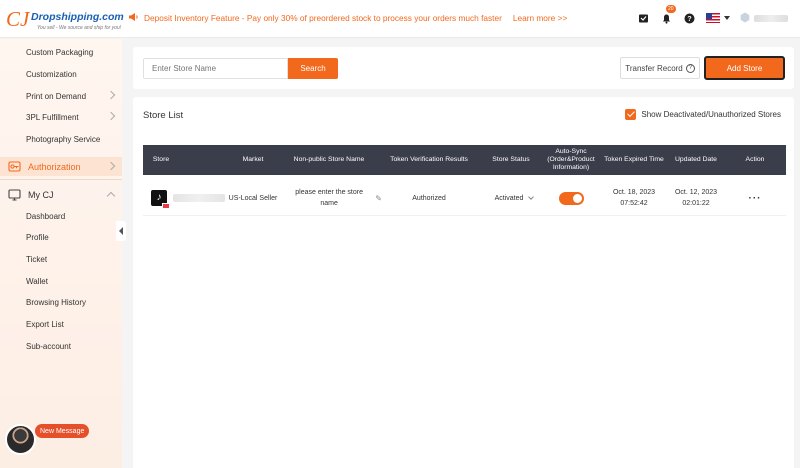 The height and width of the screenshot is (468, 800). I want to click on sidebar-item-label: Sub-account, so click(48, 346).